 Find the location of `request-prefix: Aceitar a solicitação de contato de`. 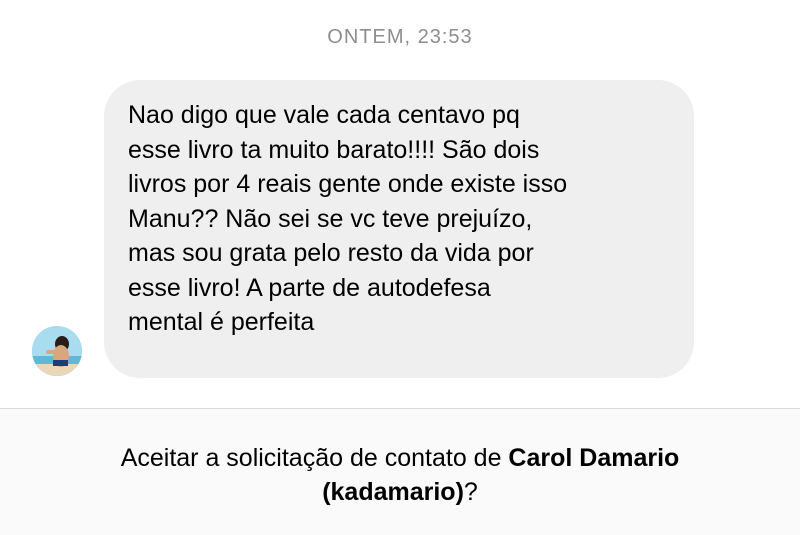

request-prefix: Aceitar a solicitação de contato de is located at coordinates (314, 458).